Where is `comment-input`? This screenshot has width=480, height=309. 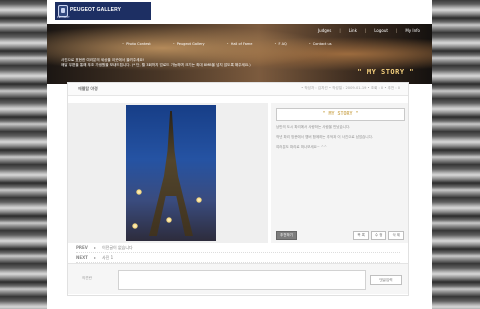 comment-input is located at coordinates (242, 280).